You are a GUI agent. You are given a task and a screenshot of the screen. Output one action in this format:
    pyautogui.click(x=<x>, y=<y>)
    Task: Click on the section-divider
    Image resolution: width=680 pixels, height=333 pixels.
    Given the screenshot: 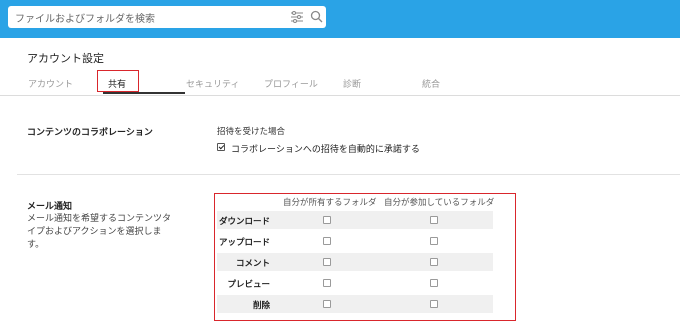 What is the action you would take?
    pyautogui.click(x=348, y=174)
    